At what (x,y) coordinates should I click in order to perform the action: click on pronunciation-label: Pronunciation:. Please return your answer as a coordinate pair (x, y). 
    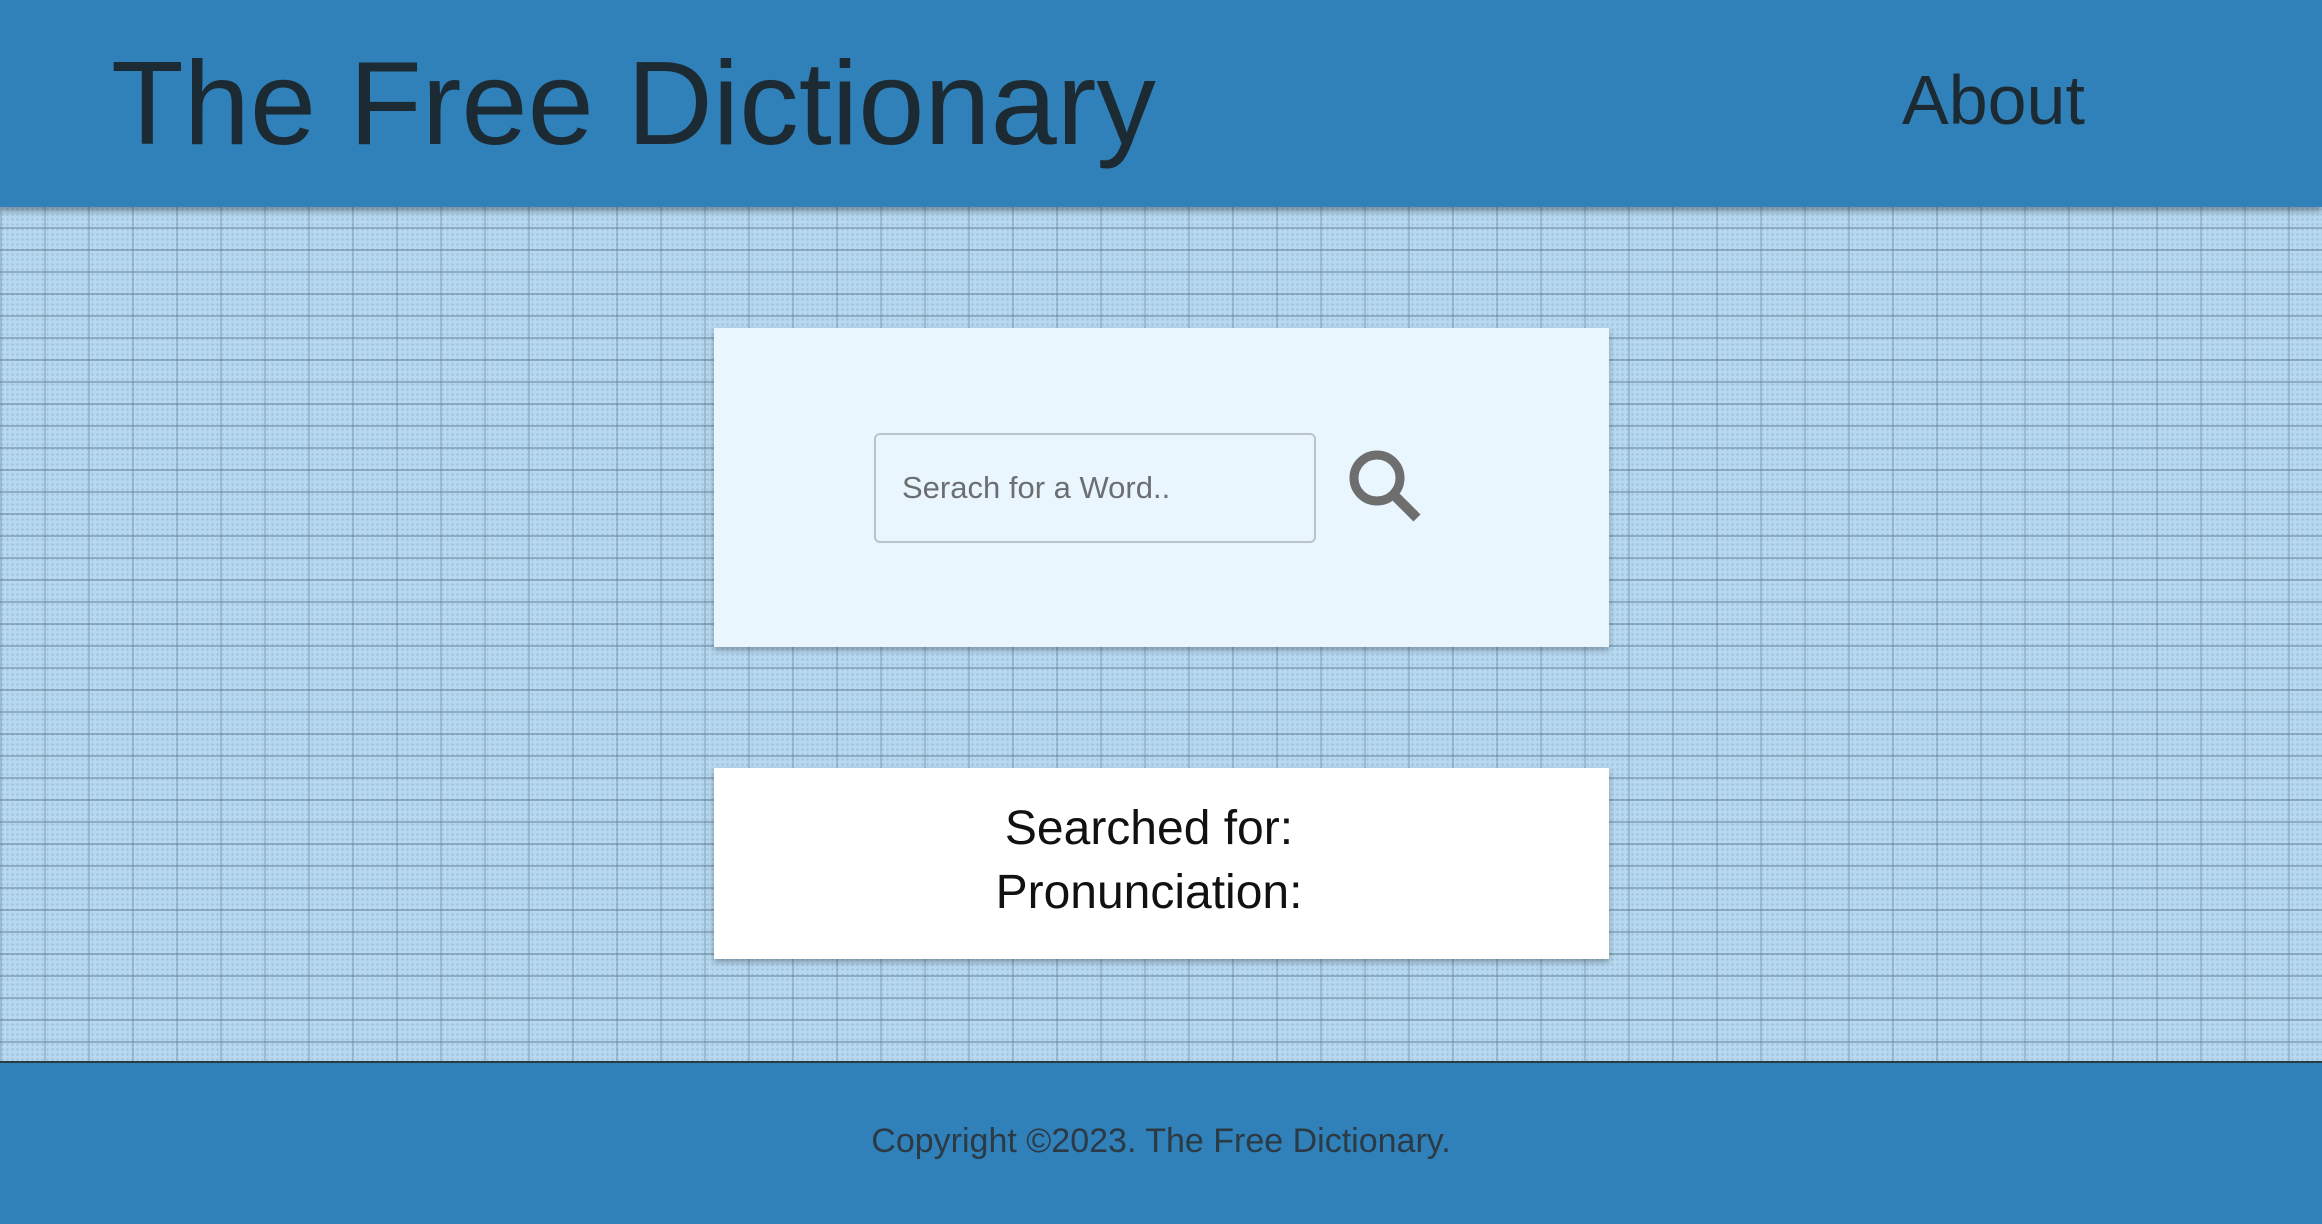
    Looking at the image, I should click on (1149, 892).